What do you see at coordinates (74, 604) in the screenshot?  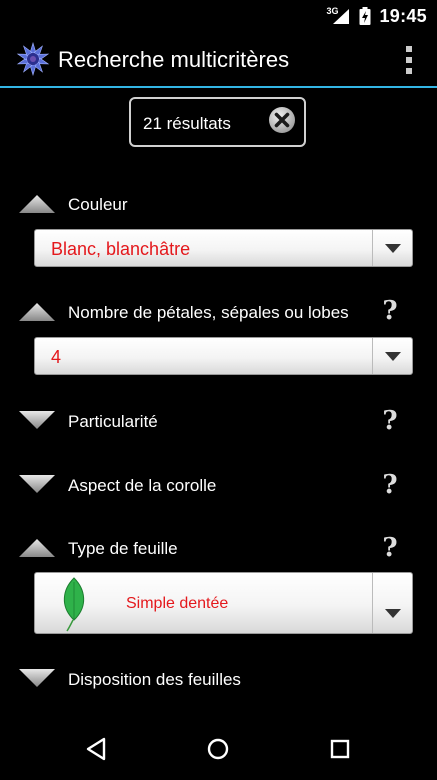 I see `leaf-icon` at bounding box center [74, 604].